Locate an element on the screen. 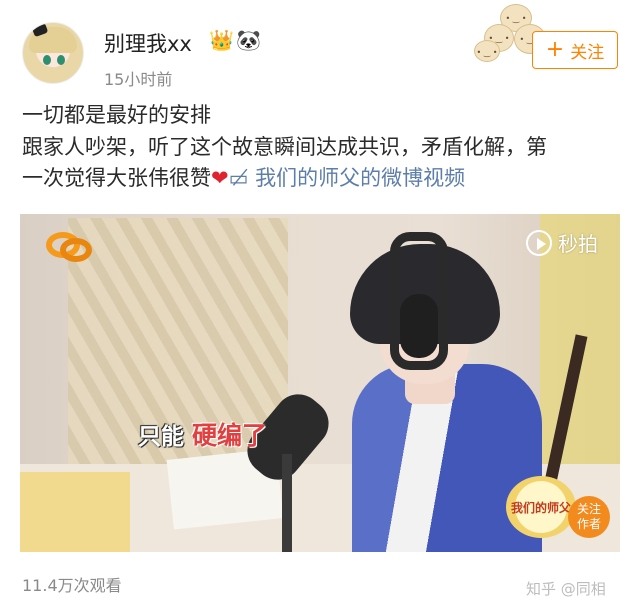  post-text-line: 跟家人吵架，听了这个故意瞬间达成共识，矛盾化解，第 is located at coordinates (284, 146).